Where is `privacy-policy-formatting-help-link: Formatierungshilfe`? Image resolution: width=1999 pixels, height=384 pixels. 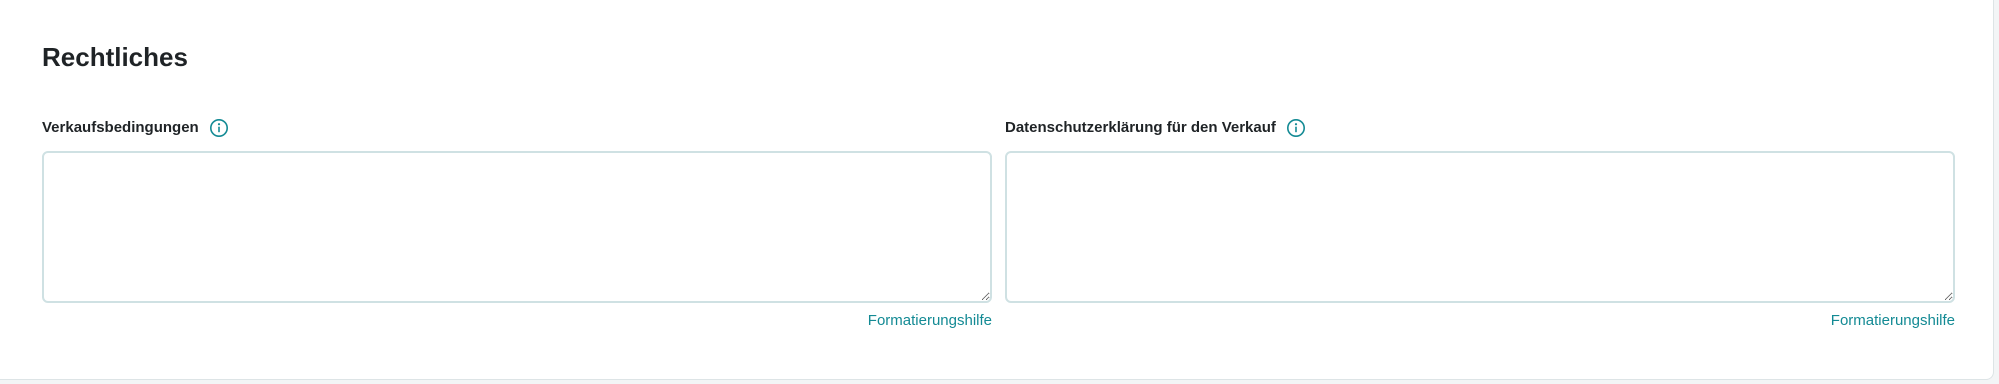
privacy-policy-formatting-help-link: Formatierungshilfe is located at coordinates (1480, 321).